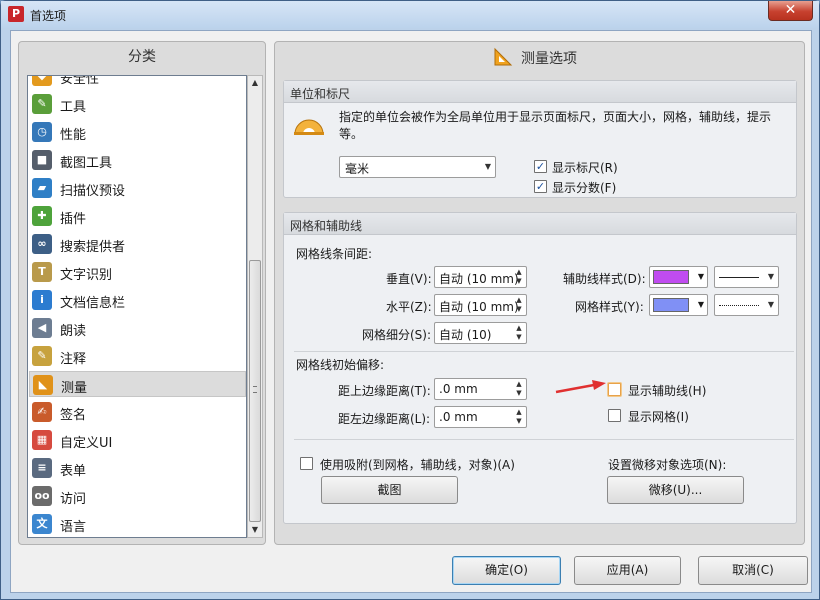 This screenshot has height=600, width=820. I want to click on category-header: 分类, so click(142, 57).